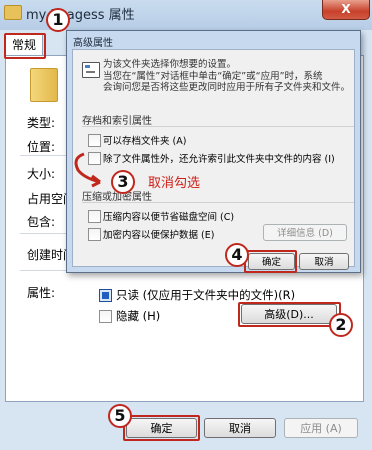 This screenshot has height=450, width=372. I want to click on archive-group-label: 存档和索引属性, so click(117, 121).